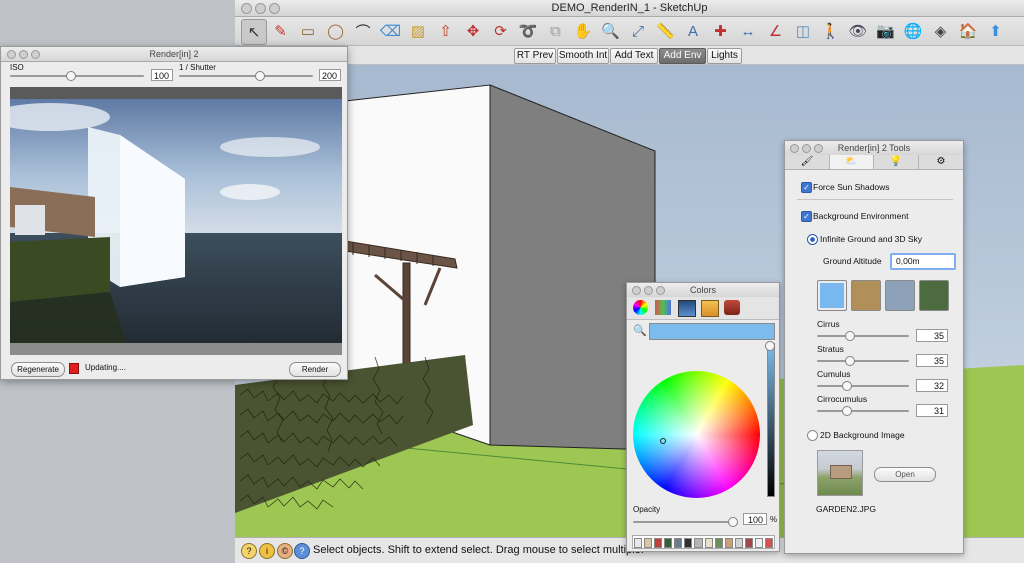 The image size is (1024, 563). I want to click on components-icon: ◈, so click(941, 31).